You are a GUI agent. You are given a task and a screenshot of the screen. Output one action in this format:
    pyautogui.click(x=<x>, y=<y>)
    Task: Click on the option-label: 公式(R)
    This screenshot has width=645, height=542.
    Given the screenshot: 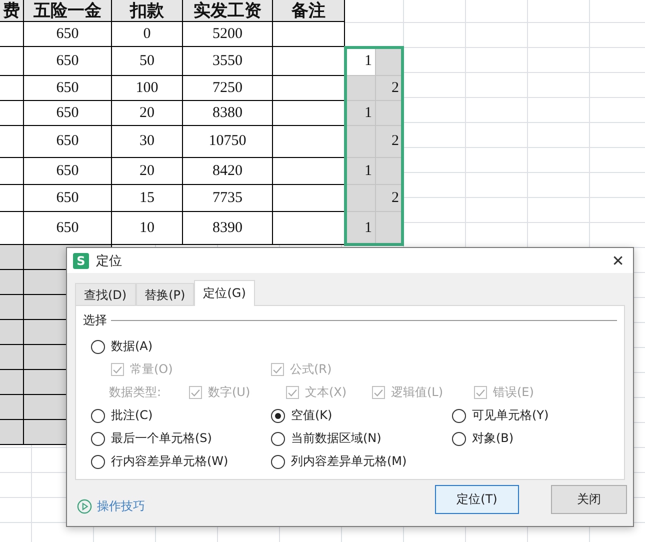 What is the action you would take?
    pyautogui.click(x=311, y=369)
    